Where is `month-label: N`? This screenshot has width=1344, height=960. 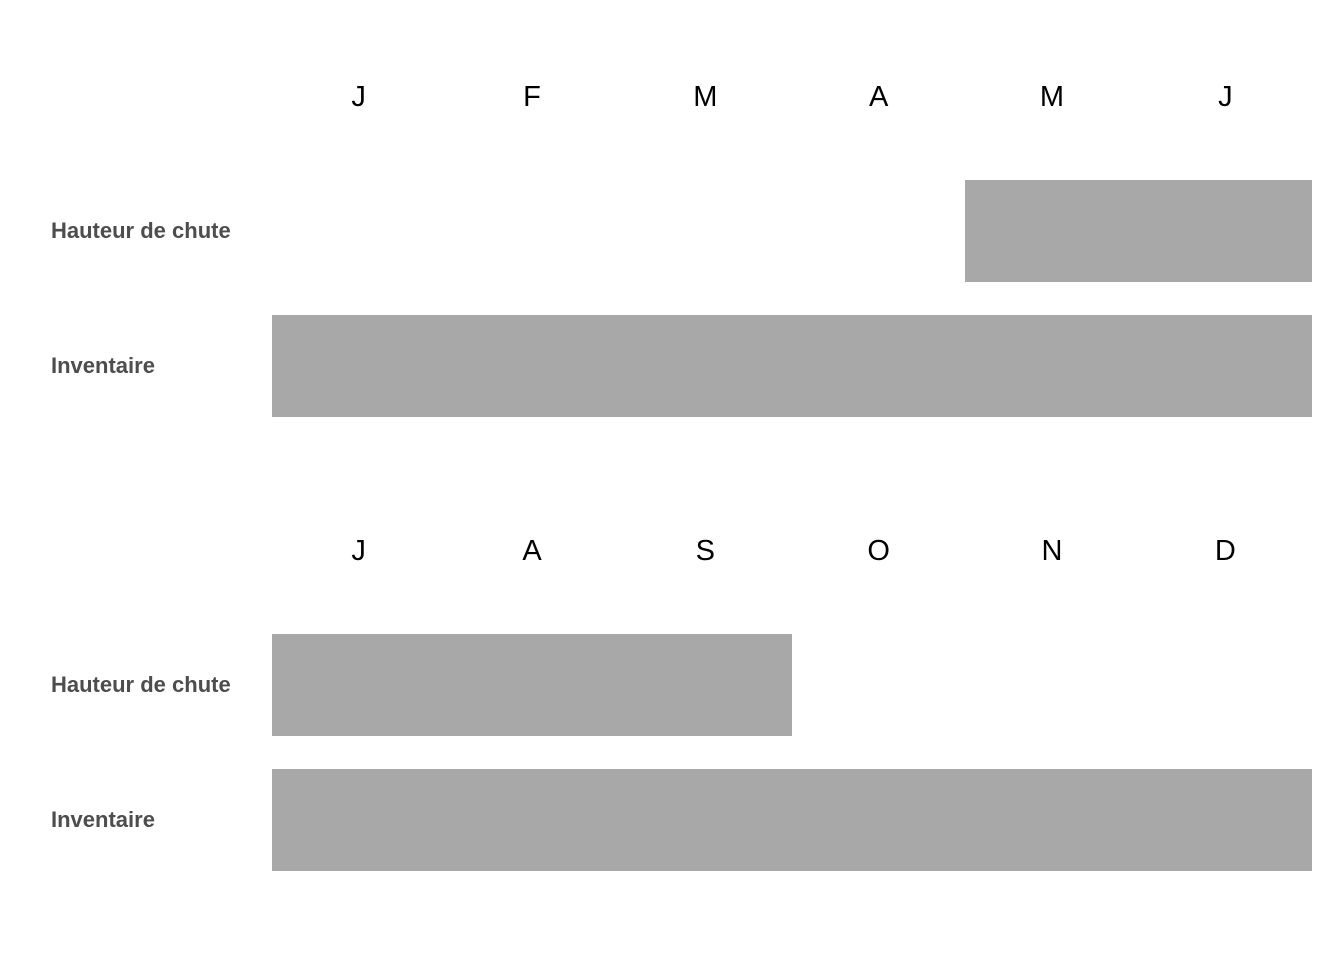
month-label: N is located at coordinates (1052, 551).